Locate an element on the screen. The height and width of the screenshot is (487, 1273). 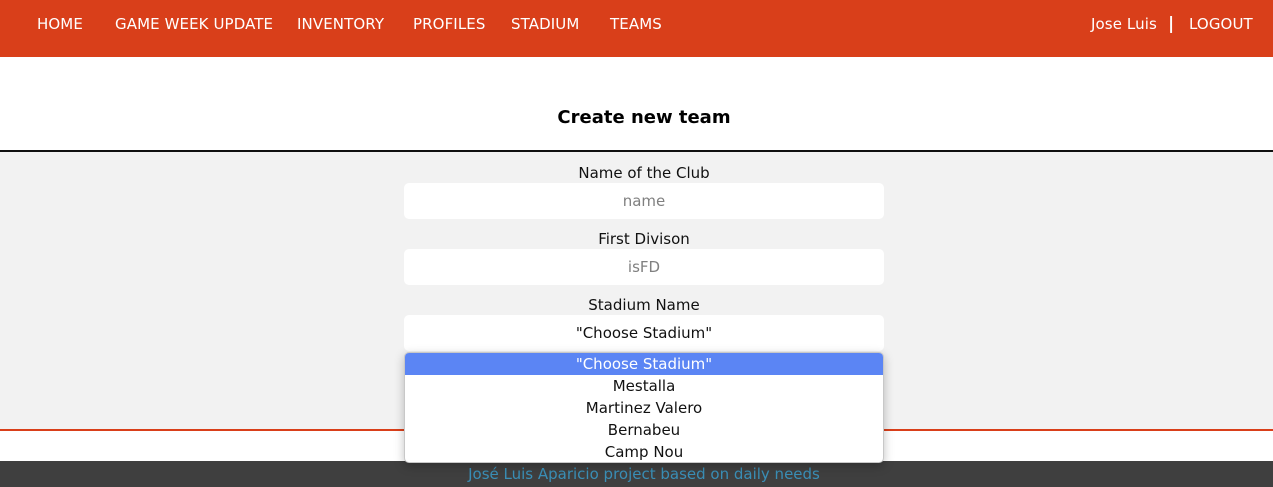
nav-link-profiles: PROFILES is located at coordinates (449, 28).